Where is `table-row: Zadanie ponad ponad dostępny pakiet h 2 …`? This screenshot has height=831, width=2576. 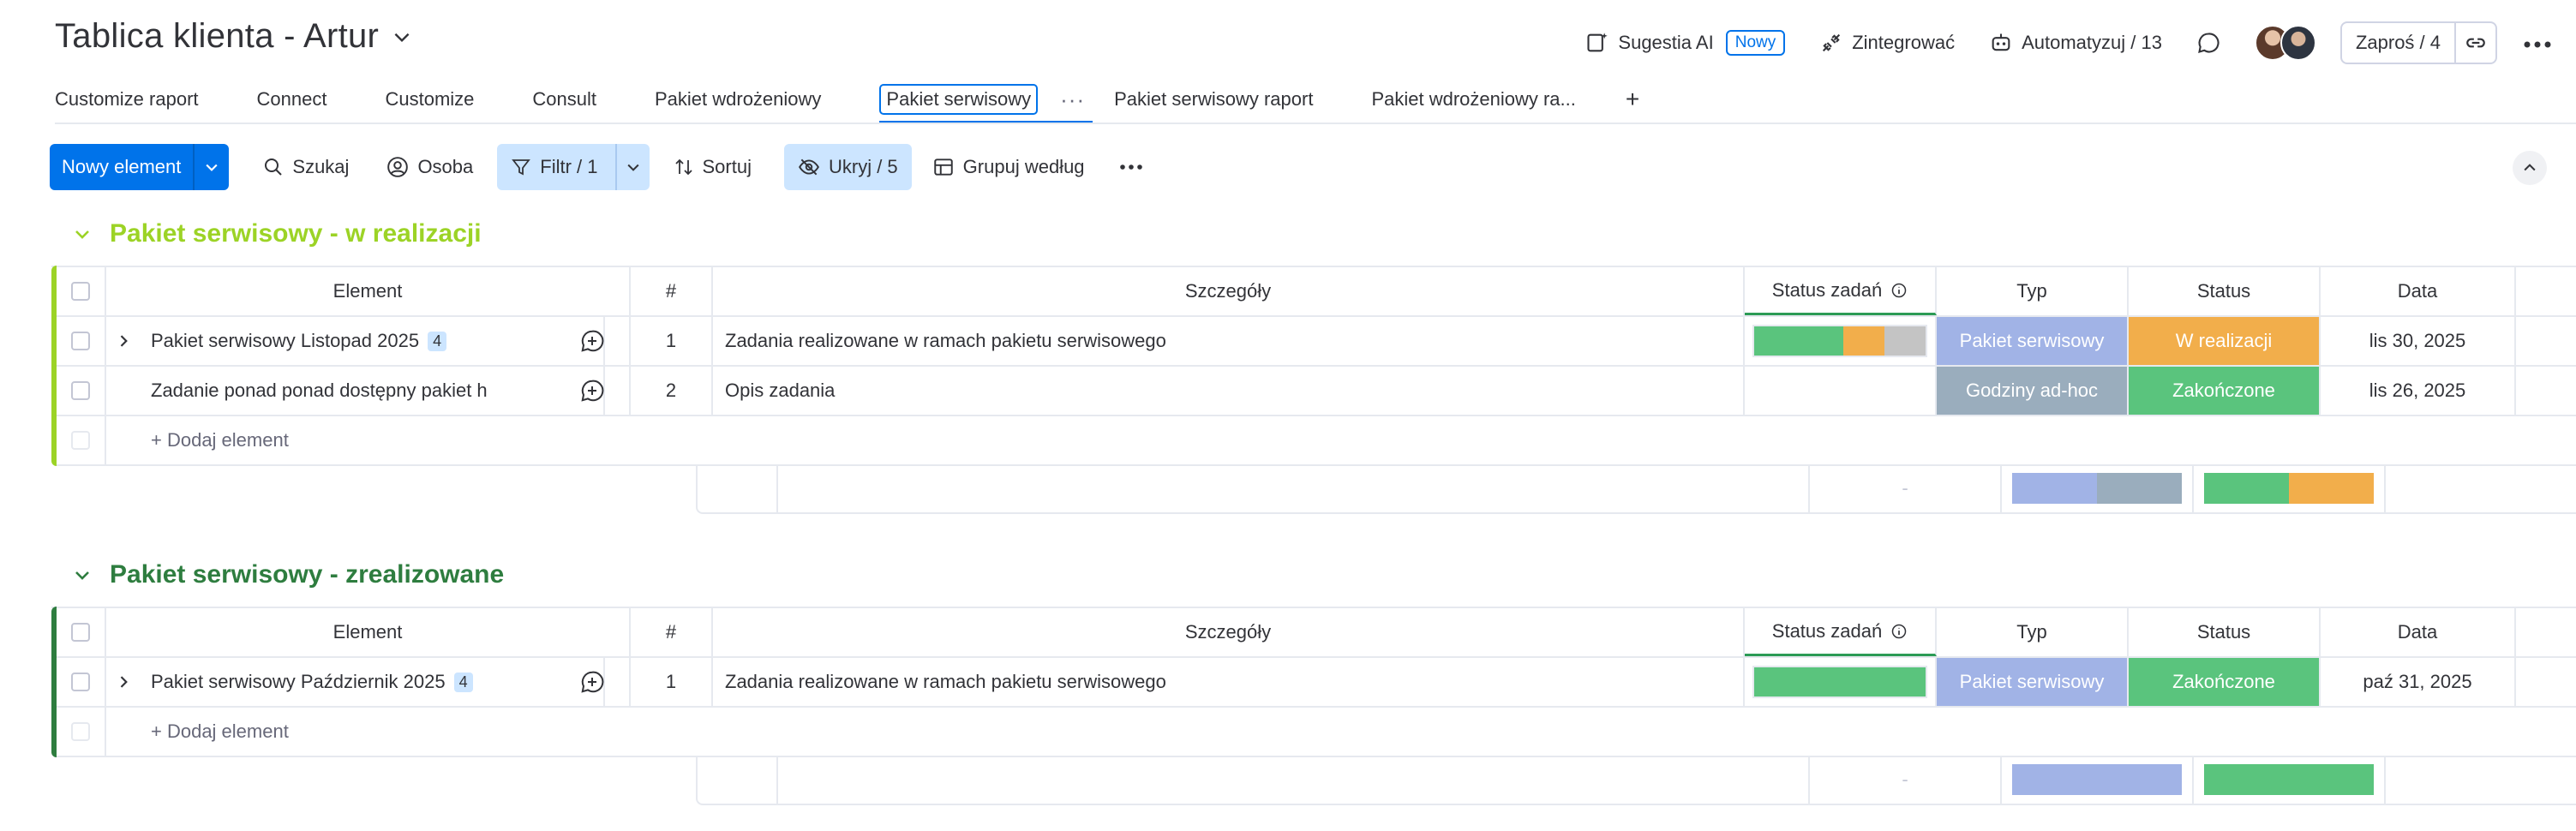 table-row: Zadanie ponad ponad dostępny pakiet h 2 … is located at coordinates (1316, 391).